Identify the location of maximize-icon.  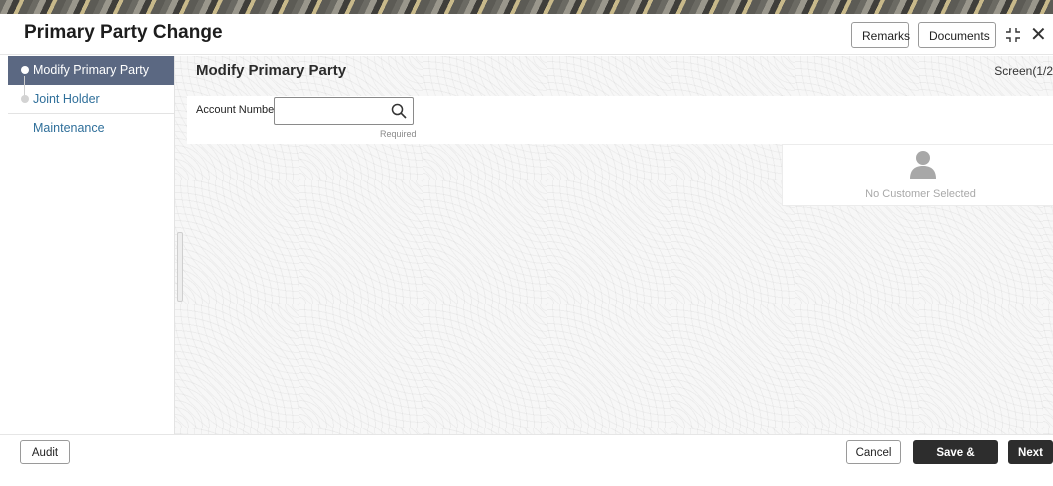
(1013, 35).